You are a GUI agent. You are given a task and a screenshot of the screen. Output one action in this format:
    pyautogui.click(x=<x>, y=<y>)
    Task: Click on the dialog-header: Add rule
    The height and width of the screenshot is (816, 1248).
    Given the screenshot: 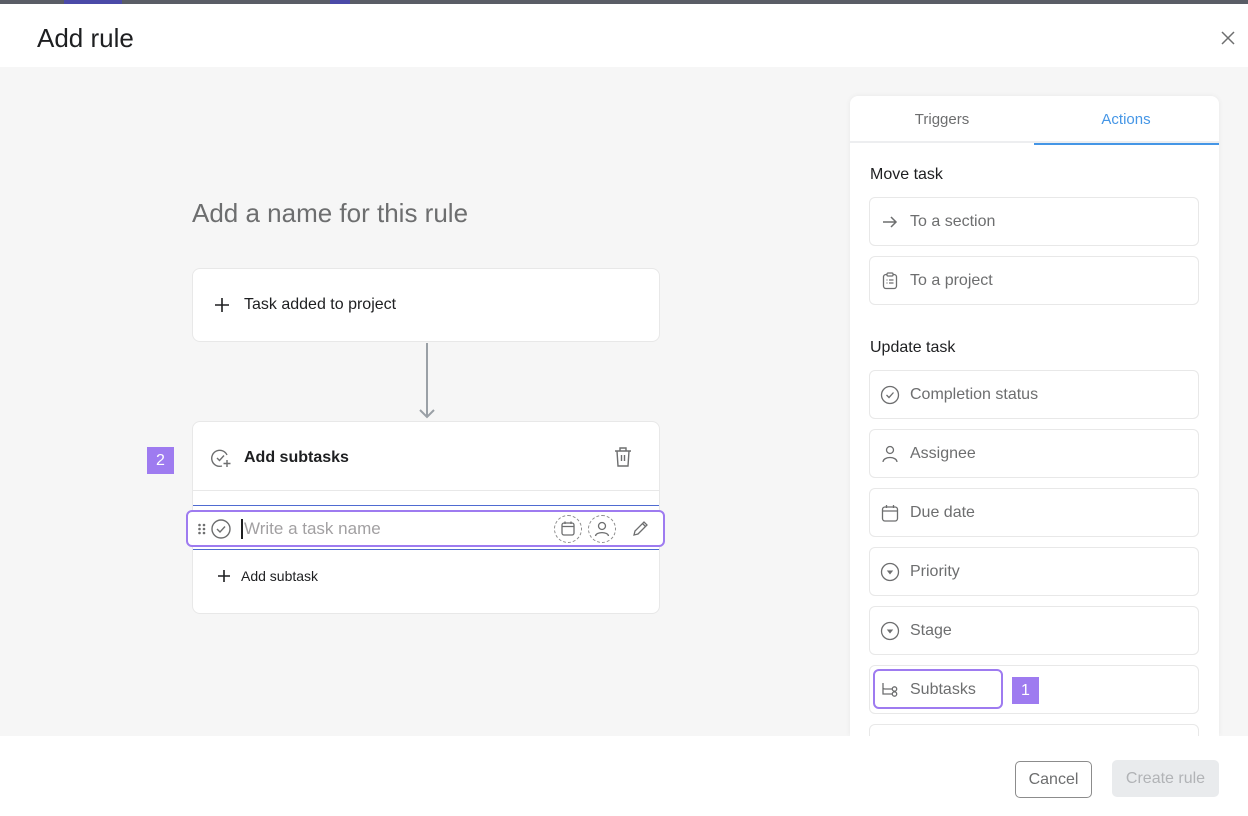 What is the action you would take?
    pyautogui.click(x=624, y=37)
    